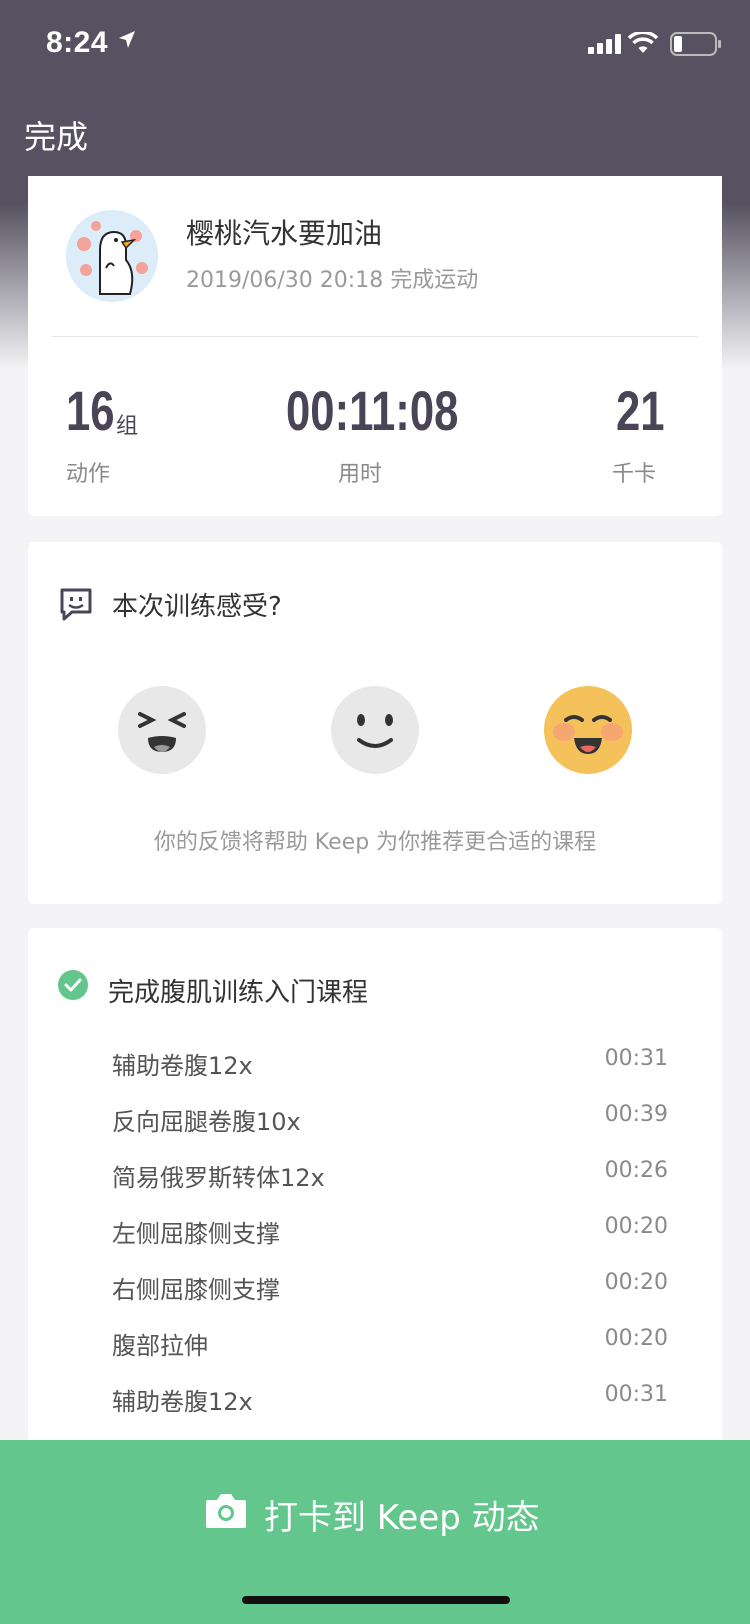  Describe the element at coordinates (375, 45) in the screenshot. I see `status-bar: 8:24` at that location.